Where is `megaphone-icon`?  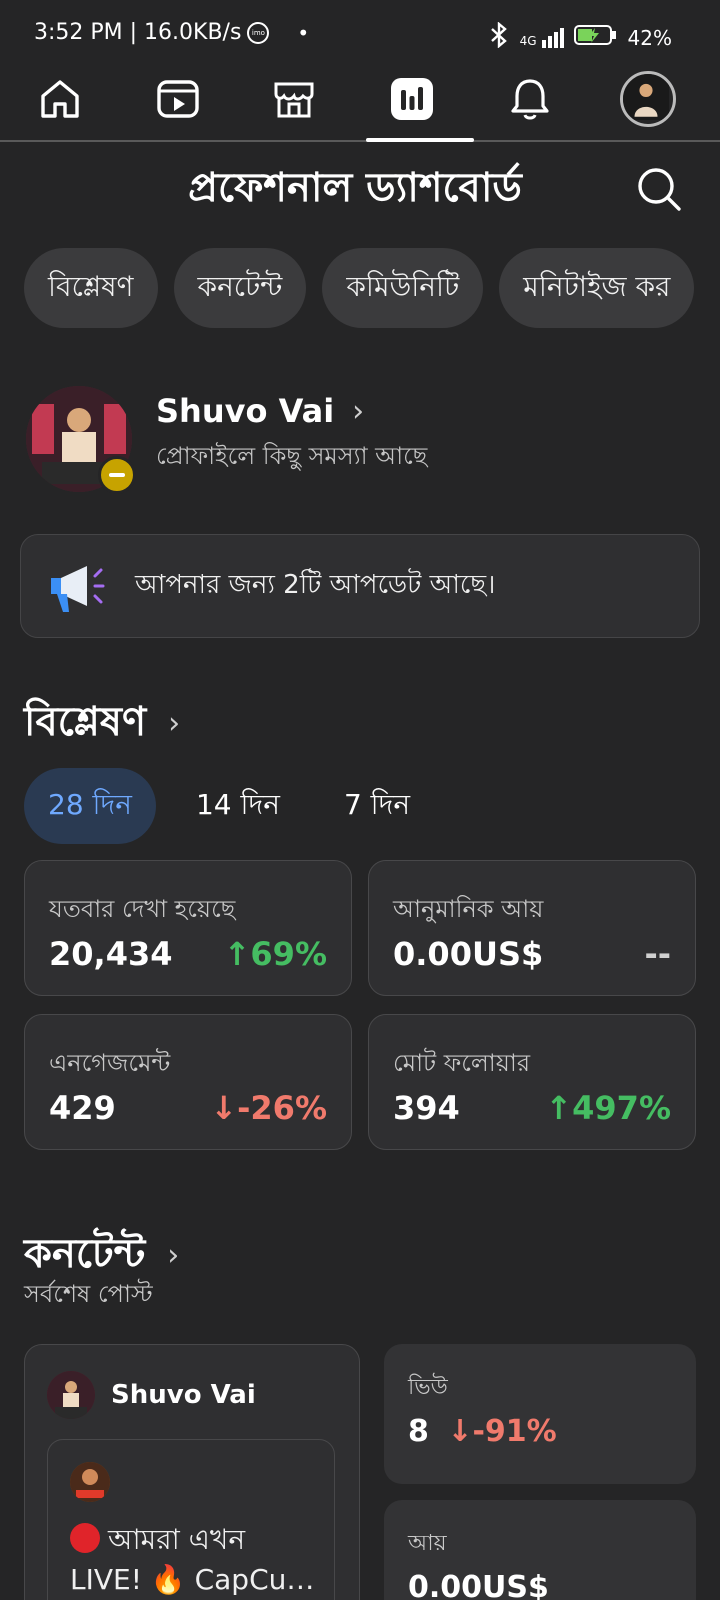
megaphone-icon is located at coordinates (78, 589).